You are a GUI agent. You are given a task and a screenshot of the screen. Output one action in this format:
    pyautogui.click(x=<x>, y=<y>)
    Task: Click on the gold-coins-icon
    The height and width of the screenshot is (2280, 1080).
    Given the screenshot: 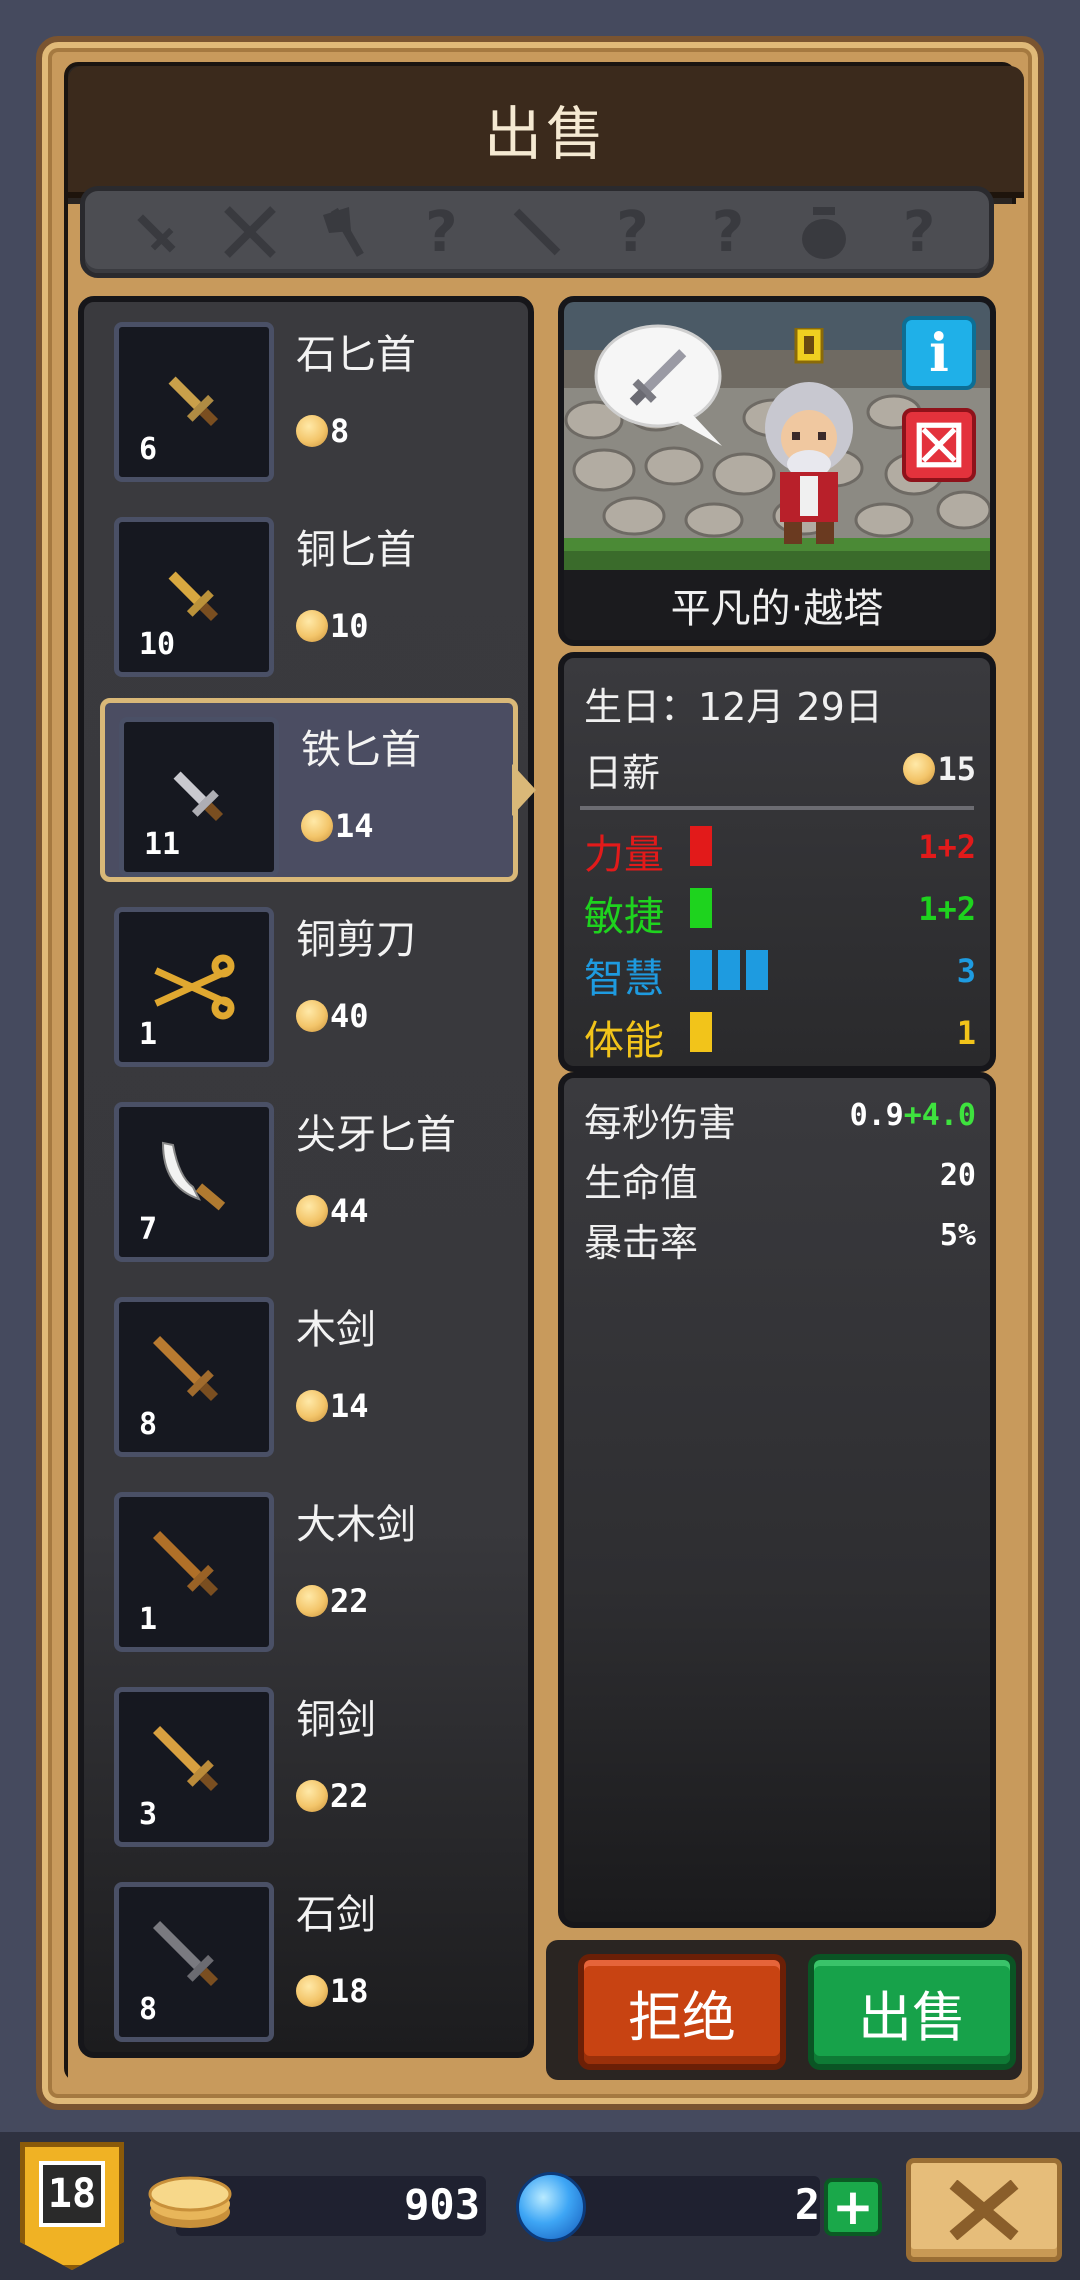 What is the action you would take?
    pyautogui.click(x=190, y=2202)
    